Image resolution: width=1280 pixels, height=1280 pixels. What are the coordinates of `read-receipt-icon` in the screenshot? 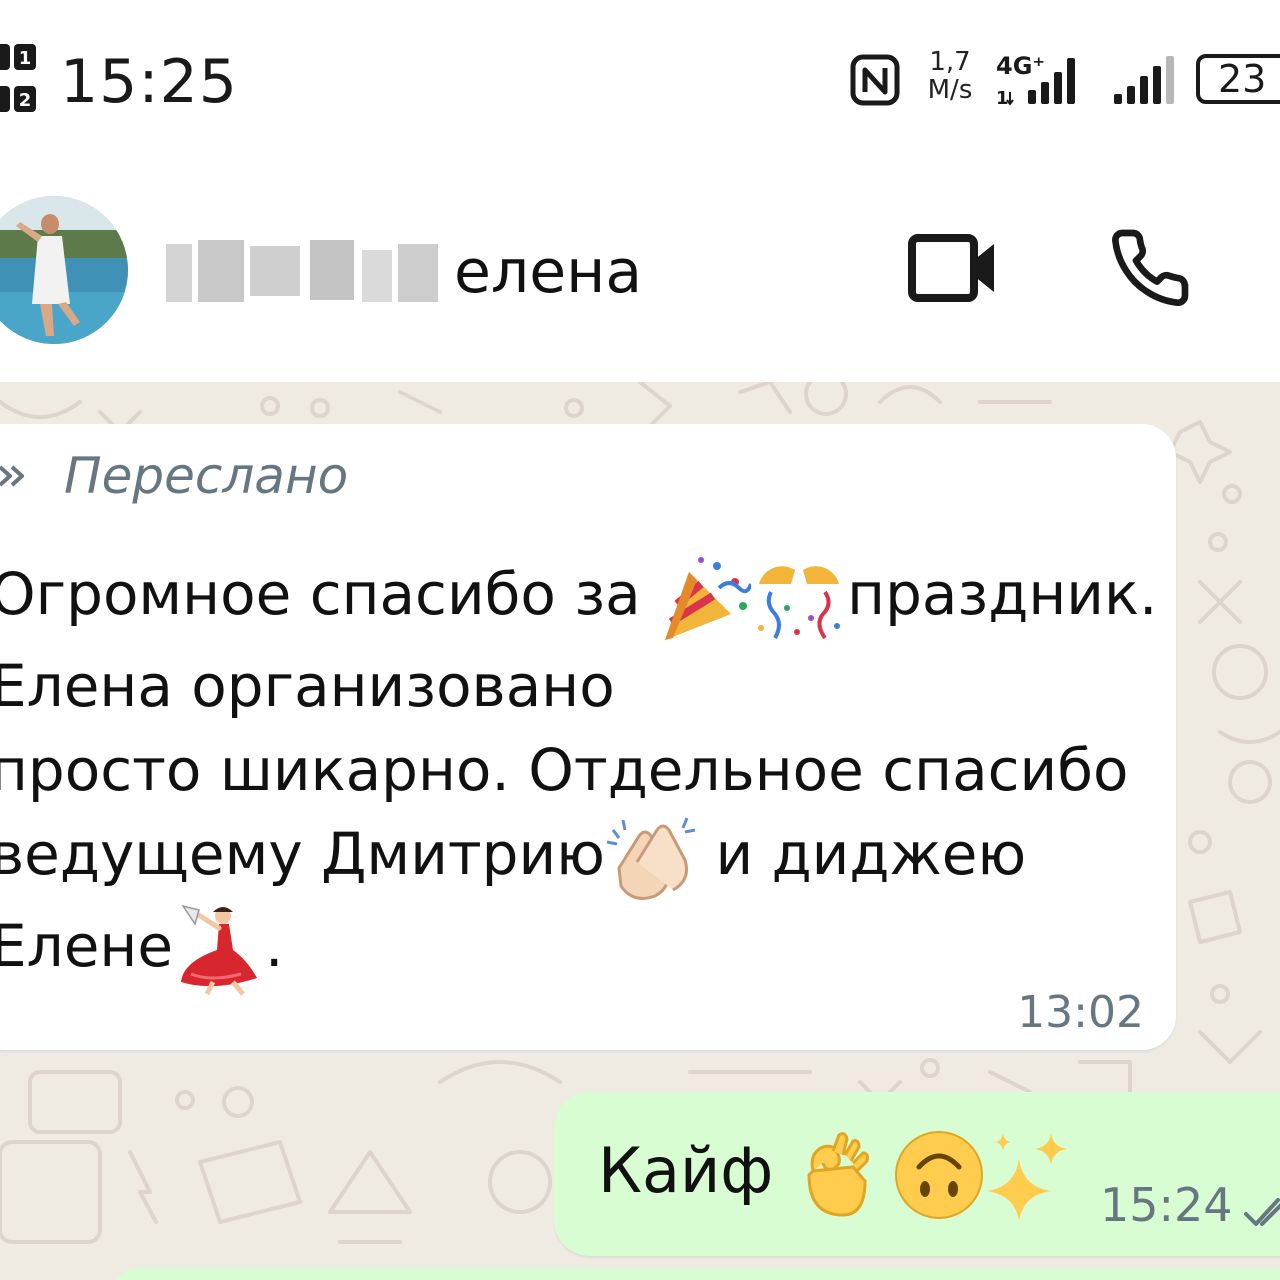 It's located at (1262, 1212).